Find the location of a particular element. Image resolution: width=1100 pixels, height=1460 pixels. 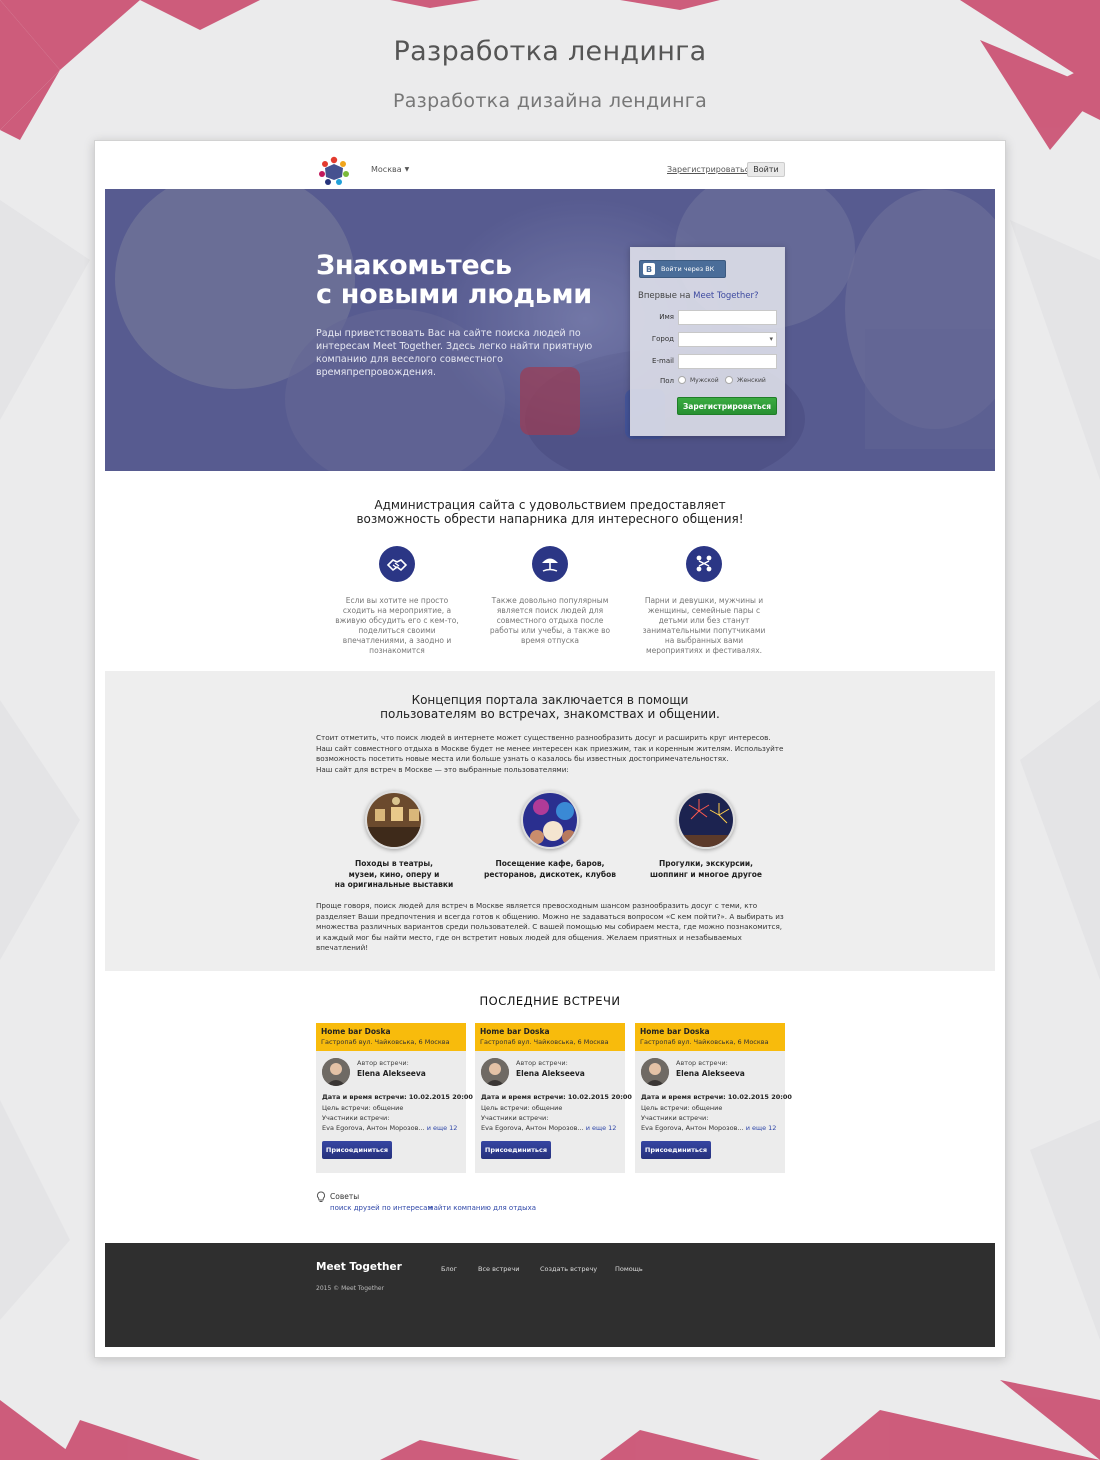

handshake-icon is located at coordinates (397, 564).